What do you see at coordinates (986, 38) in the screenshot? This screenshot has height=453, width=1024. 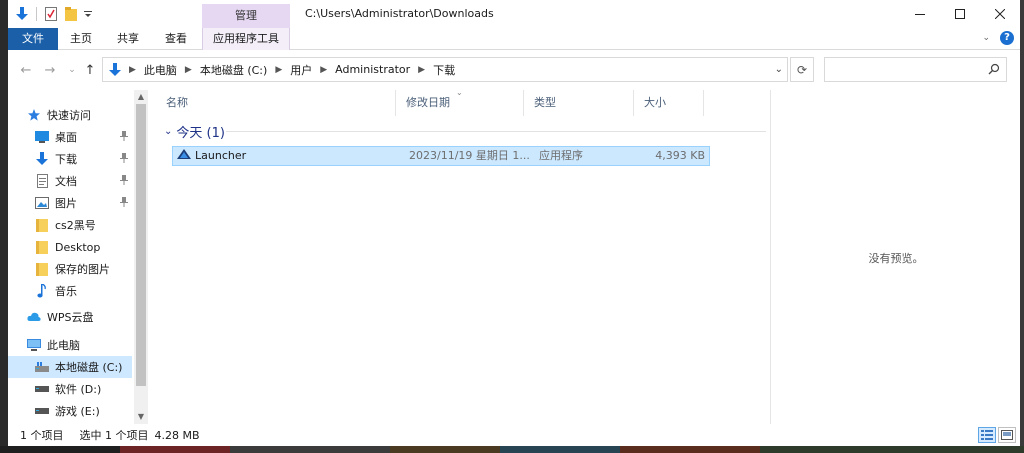 I see `expand-ribbon-chevron-icon: ⌄` at bounding box center [986, 38].